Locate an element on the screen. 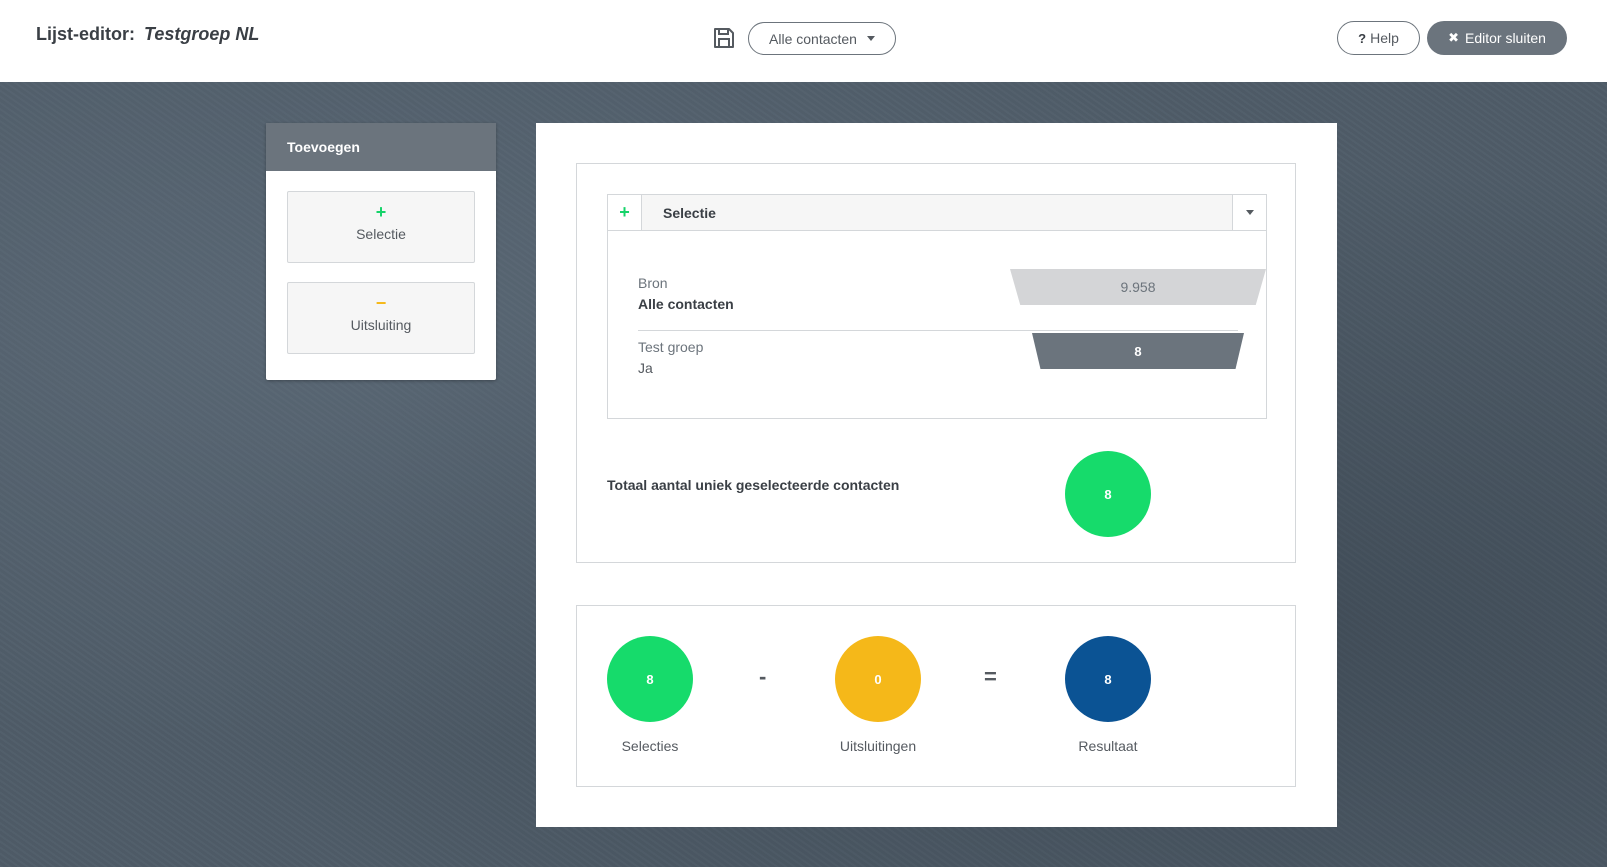 Image resolution: width=1607 pixels, height=867 pixels. page-title: Lijst-editor: Testgroep NL is located at coordinates (147, 34).